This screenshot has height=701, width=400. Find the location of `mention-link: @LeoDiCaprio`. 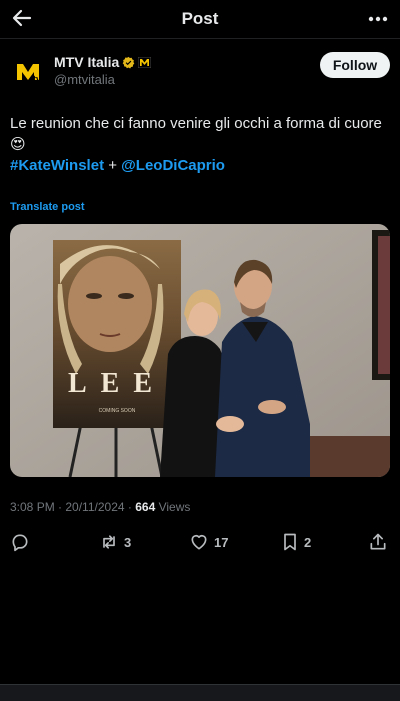

mention-link: @LeoDiCaprio is located at coordinates (173, 165).